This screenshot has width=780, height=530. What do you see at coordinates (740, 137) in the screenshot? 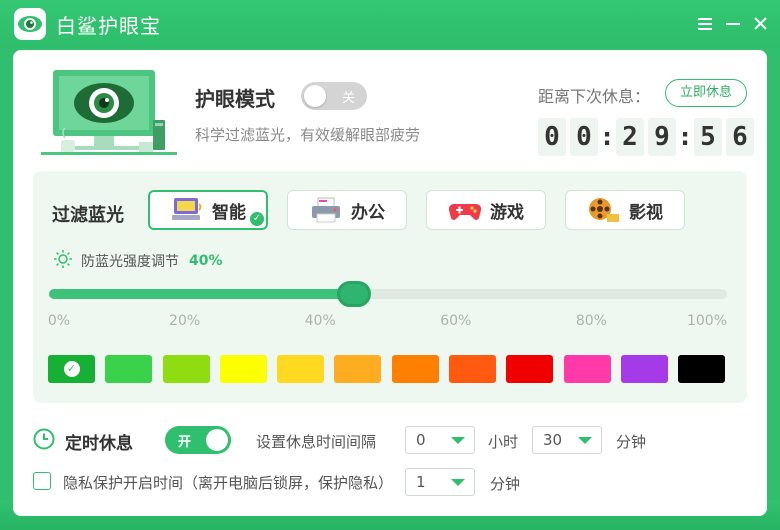
I see `timer-digit: 6` at bounding box center [740, 137].